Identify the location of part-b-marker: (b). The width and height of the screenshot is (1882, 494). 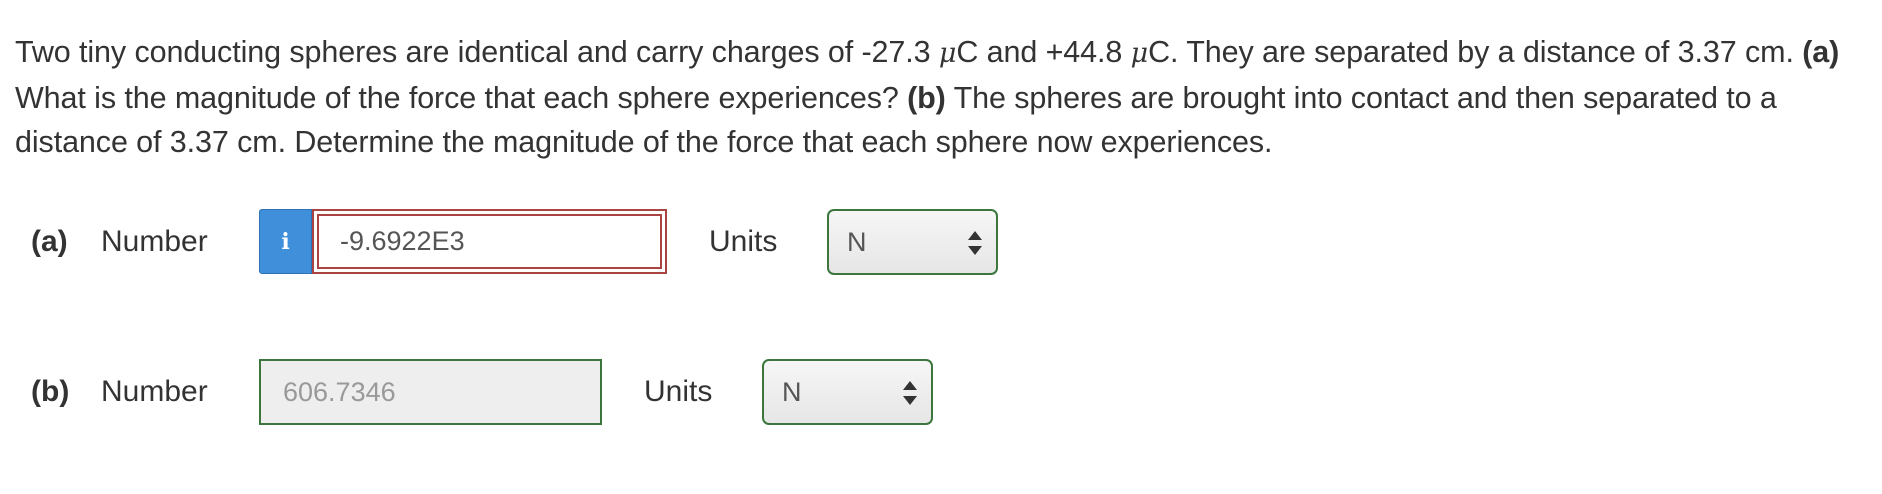
(926, 98).